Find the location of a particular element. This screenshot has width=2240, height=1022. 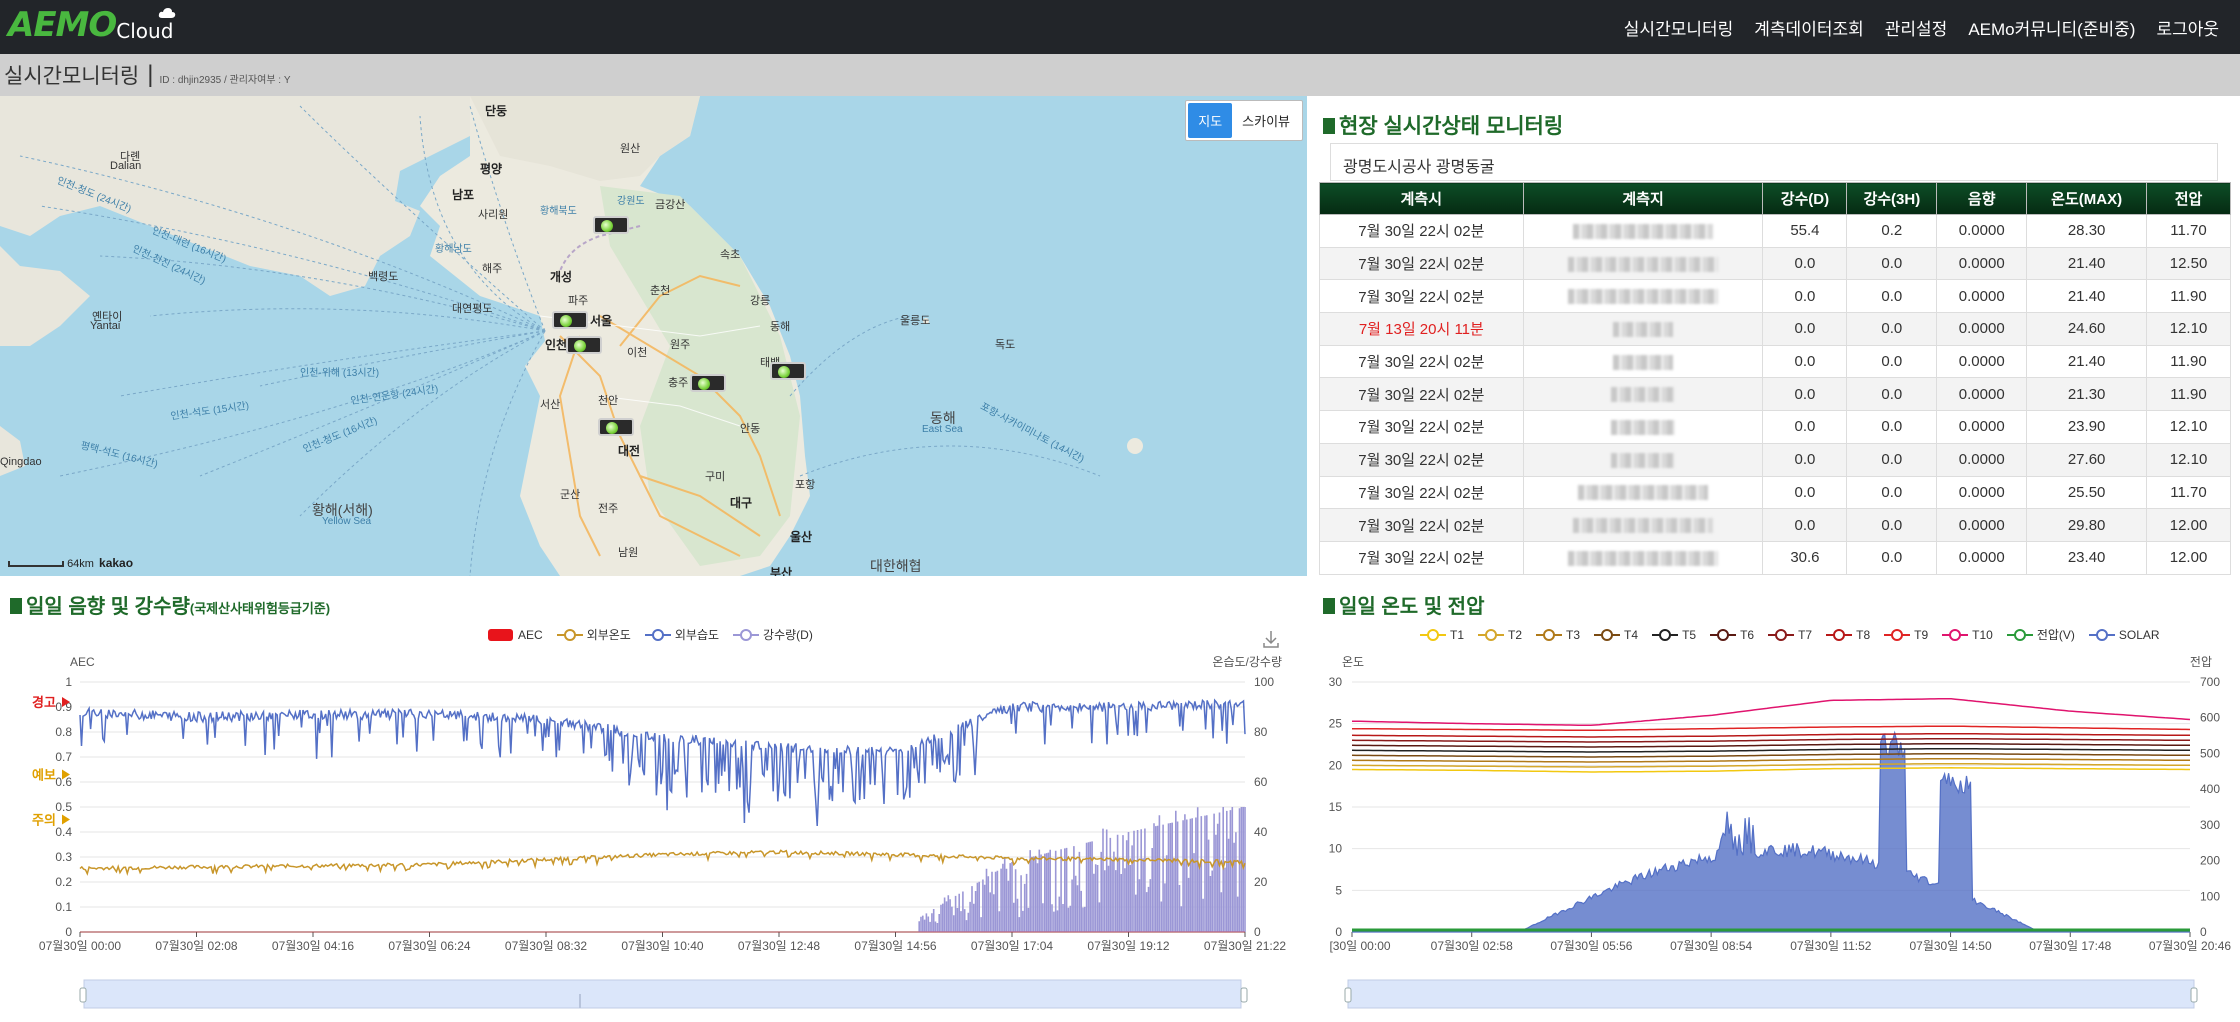

skyview-button: 스카이뷰 is located at coordinates (1266, 120).